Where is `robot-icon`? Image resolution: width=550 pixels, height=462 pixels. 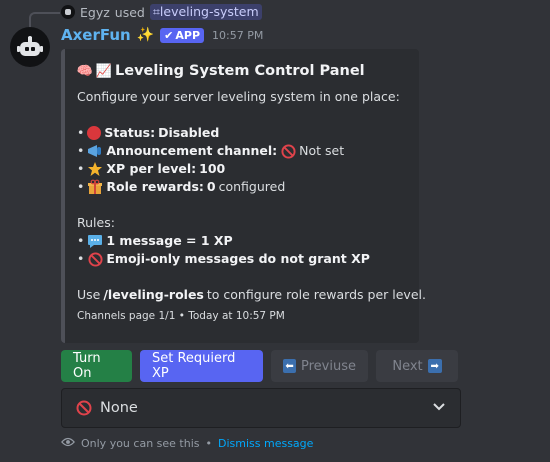 robot-icon is located at coordinates (30, 46).